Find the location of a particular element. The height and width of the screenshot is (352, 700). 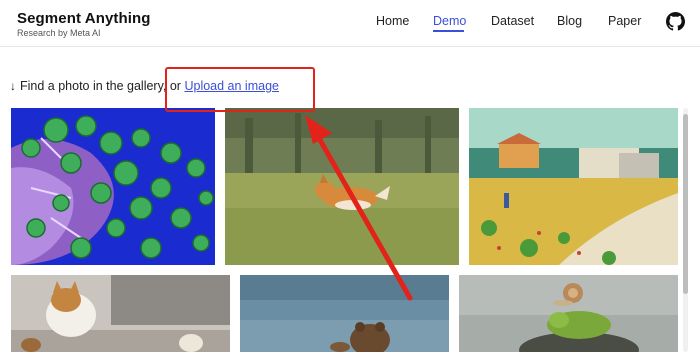

painting-image is located at coordinates (573, 186).